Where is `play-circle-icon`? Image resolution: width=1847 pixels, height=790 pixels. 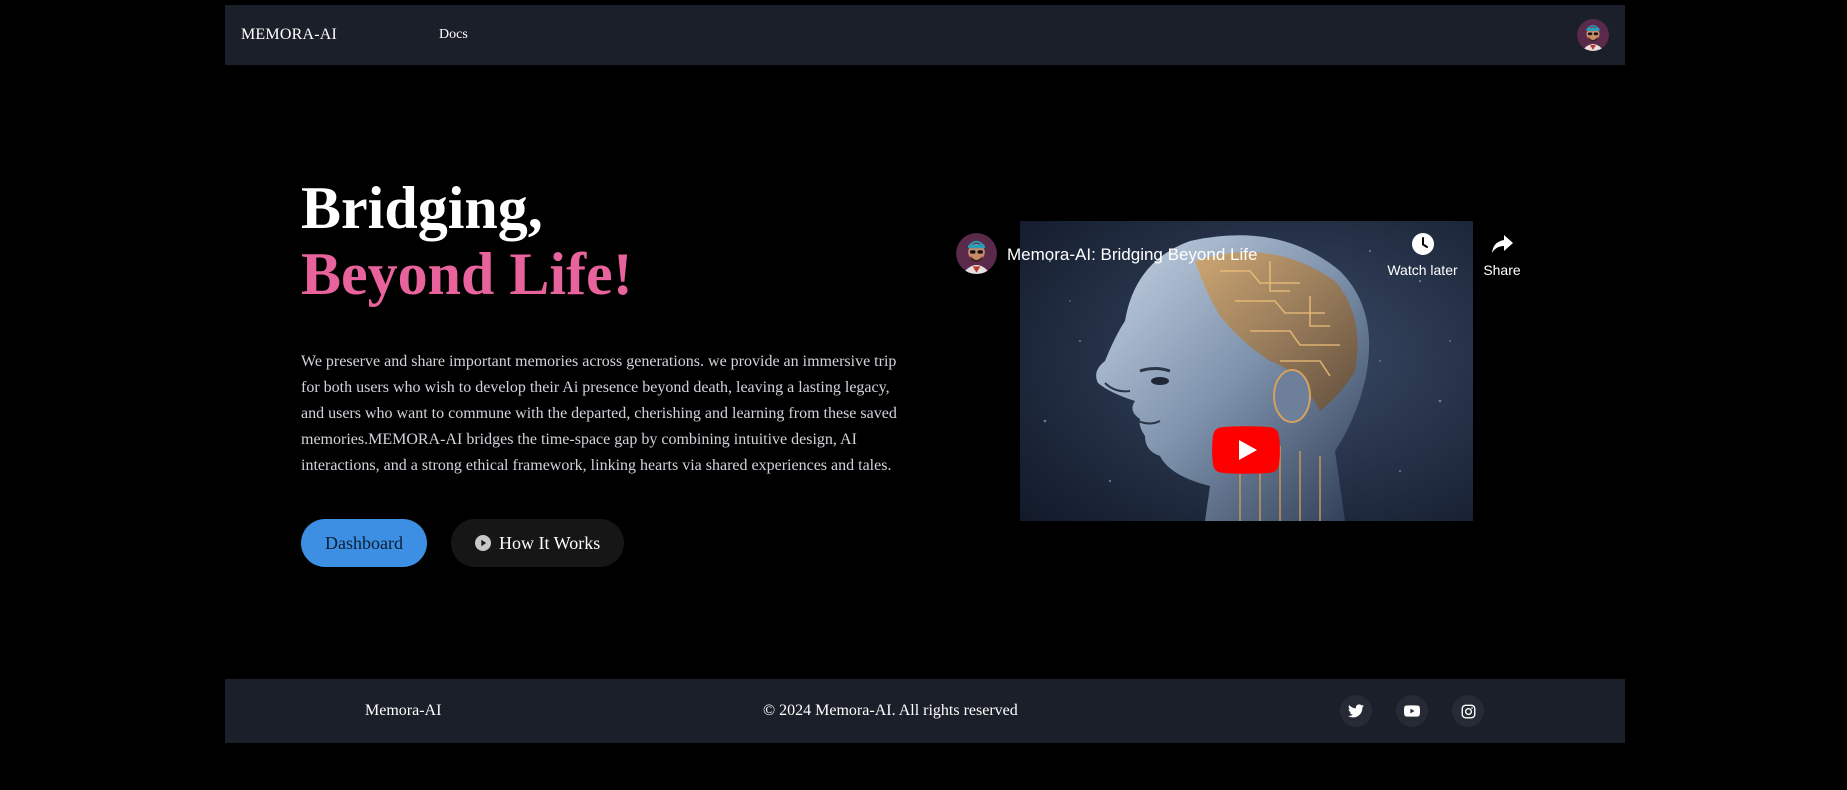 play-circle-icon is located at coordinates (483, 543).